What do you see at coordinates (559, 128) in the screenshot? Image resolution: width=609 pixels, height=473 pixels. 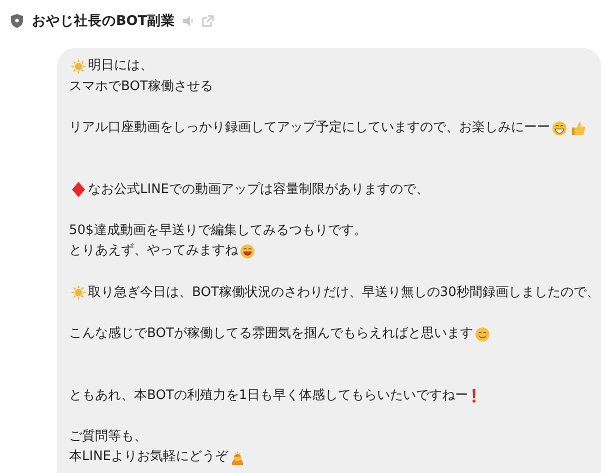 I see `grinning-face-icon` at bounding box center [559, 128].